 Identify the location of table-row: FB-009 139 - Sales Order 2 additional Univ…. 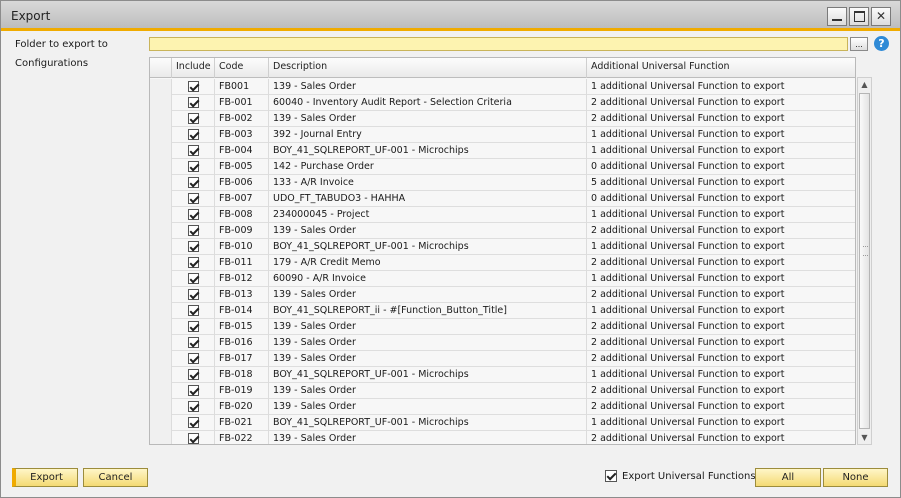
(502, 231).